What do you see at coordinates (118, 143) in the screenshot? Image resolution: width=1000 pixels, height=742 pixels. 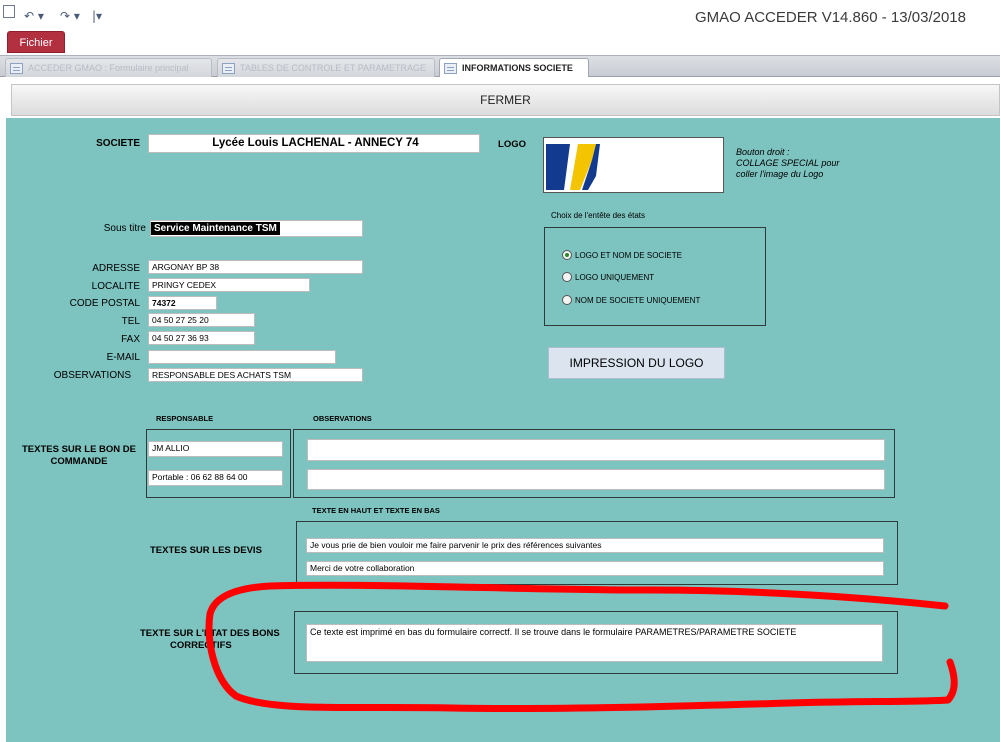 I see `company-label: SOCIETE` at bounding box center [118, 143].